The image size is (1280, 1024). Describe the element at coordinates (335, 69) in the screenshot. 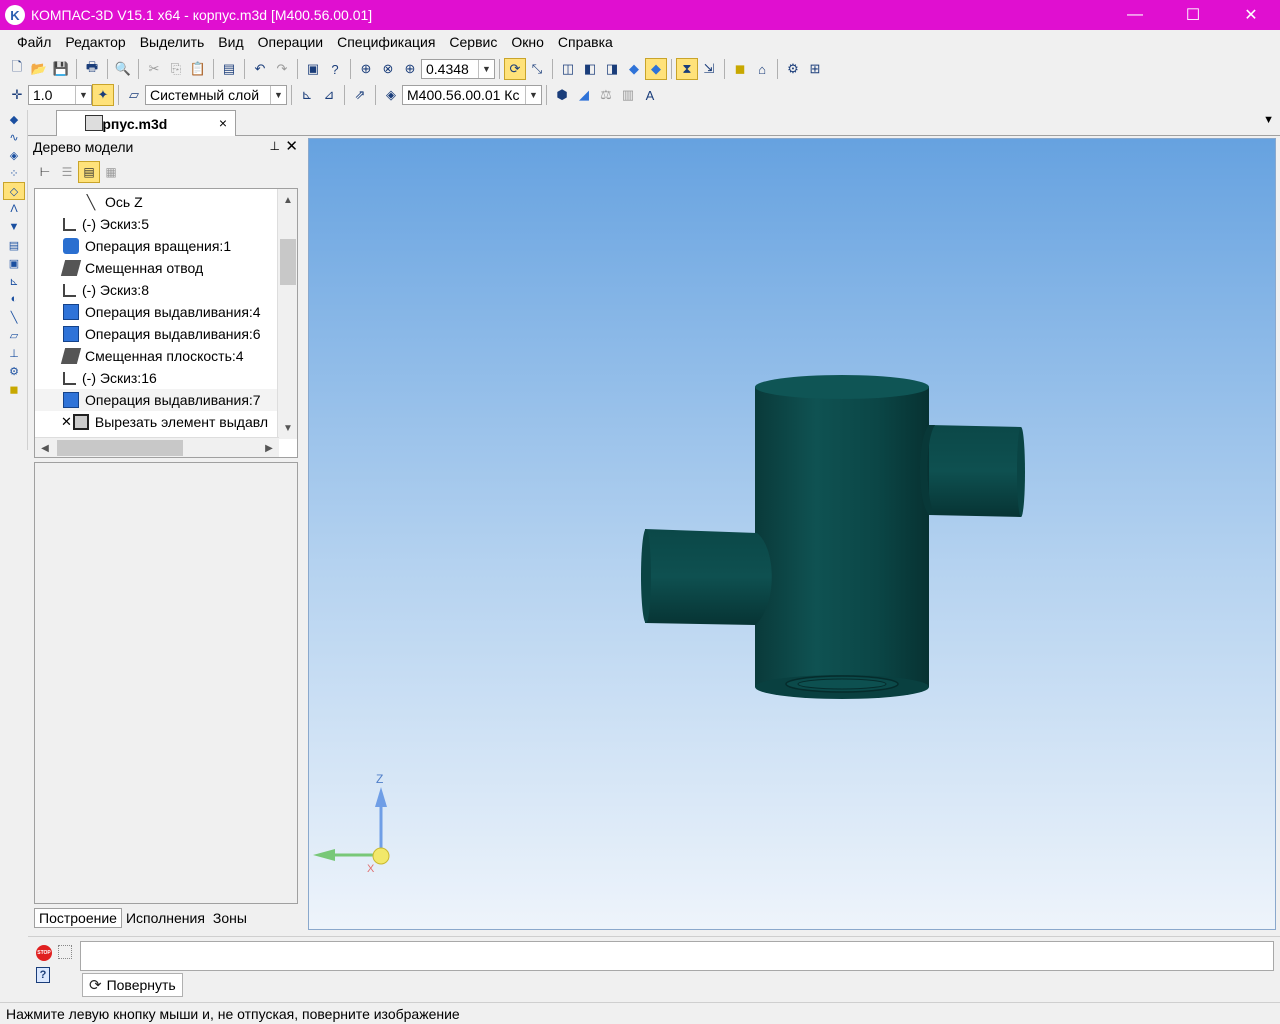

I see `help-pointer-icon: ?` at that location.